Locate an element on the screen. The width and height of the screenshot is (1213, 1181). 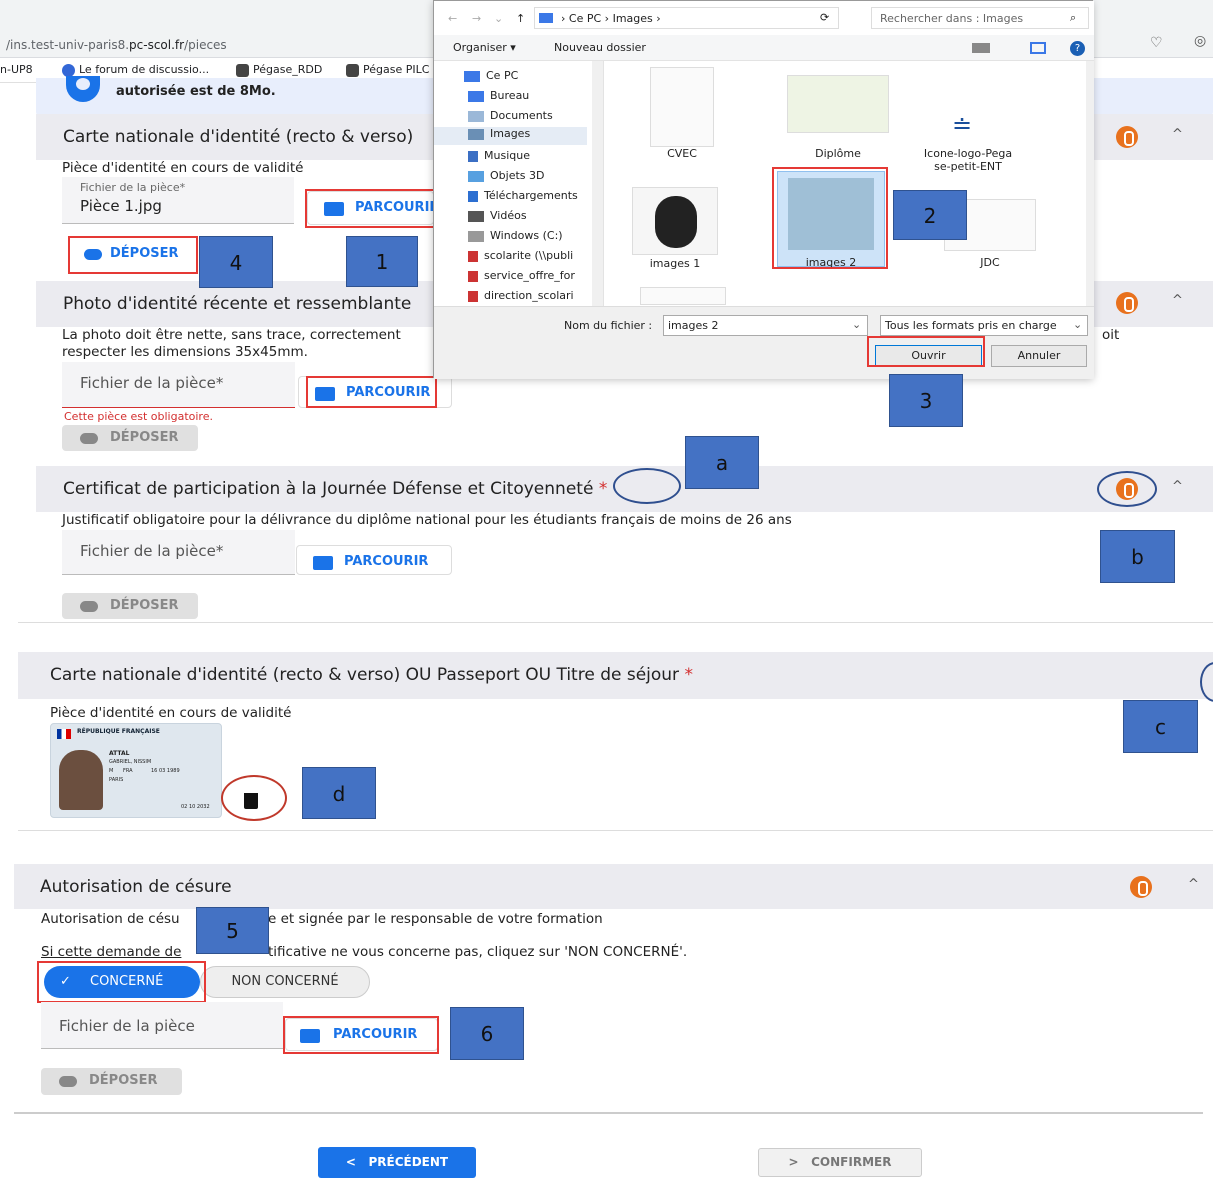
pocket-icon: ♡ is located at coordinates (1156, 43).